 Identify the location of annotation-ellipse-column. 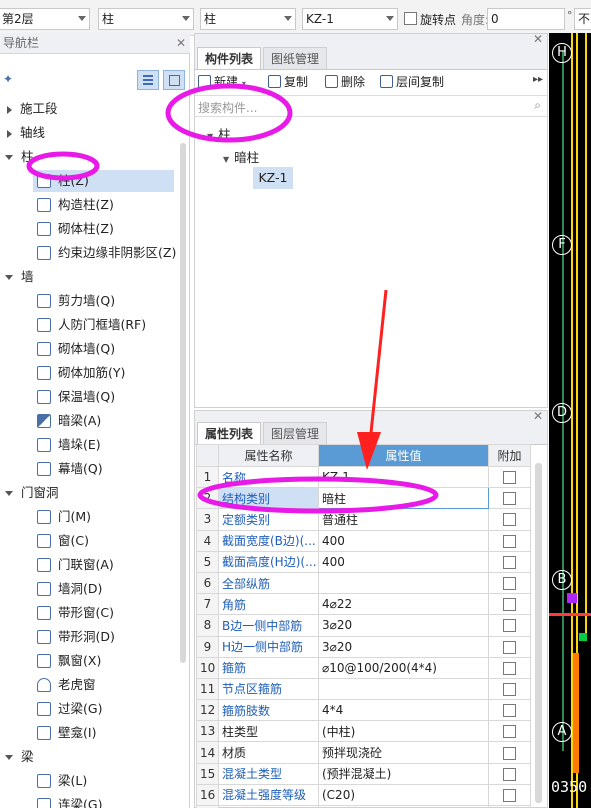
(63, 166).